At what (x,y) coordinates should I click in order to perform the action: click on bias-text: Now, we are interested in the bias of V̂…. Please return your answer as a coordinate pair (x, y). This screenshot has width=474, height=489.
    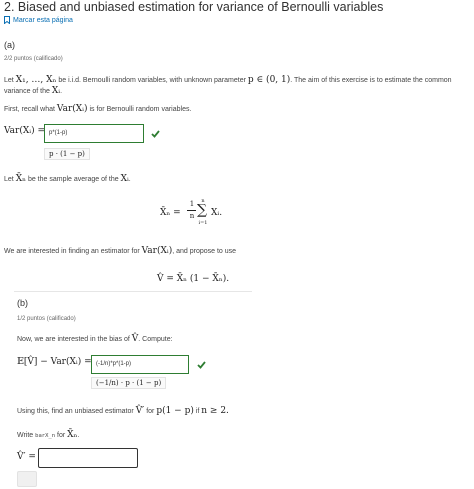
    Looking at the image, I should click on (95, 339).